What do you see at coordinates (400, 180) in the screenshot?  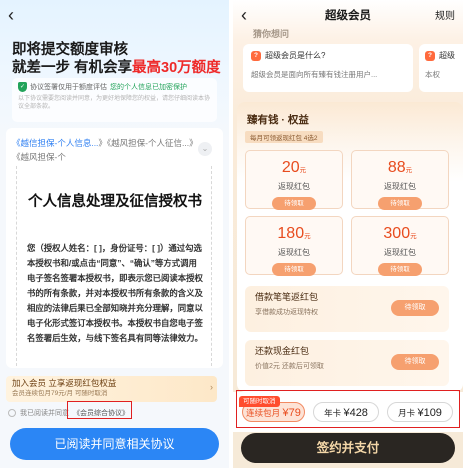 I see `coupon-card: 88元 返现红包 待领取` at bounding box center [400, 180].